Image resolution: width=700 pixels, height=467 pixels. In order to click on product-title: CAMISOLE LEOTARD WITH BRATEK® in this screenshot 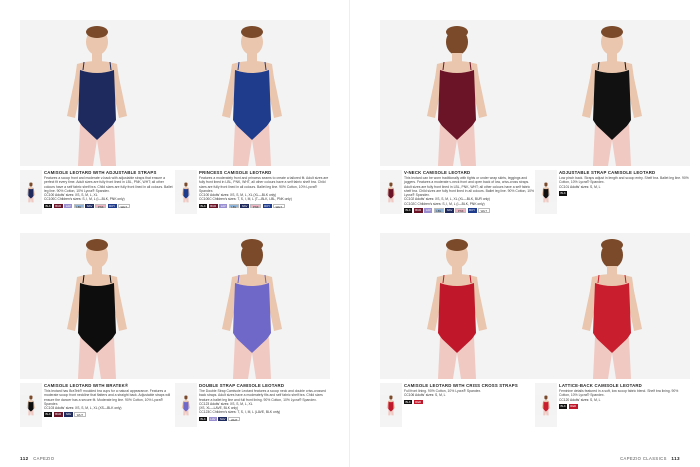, I will do `click(86, 385)`.